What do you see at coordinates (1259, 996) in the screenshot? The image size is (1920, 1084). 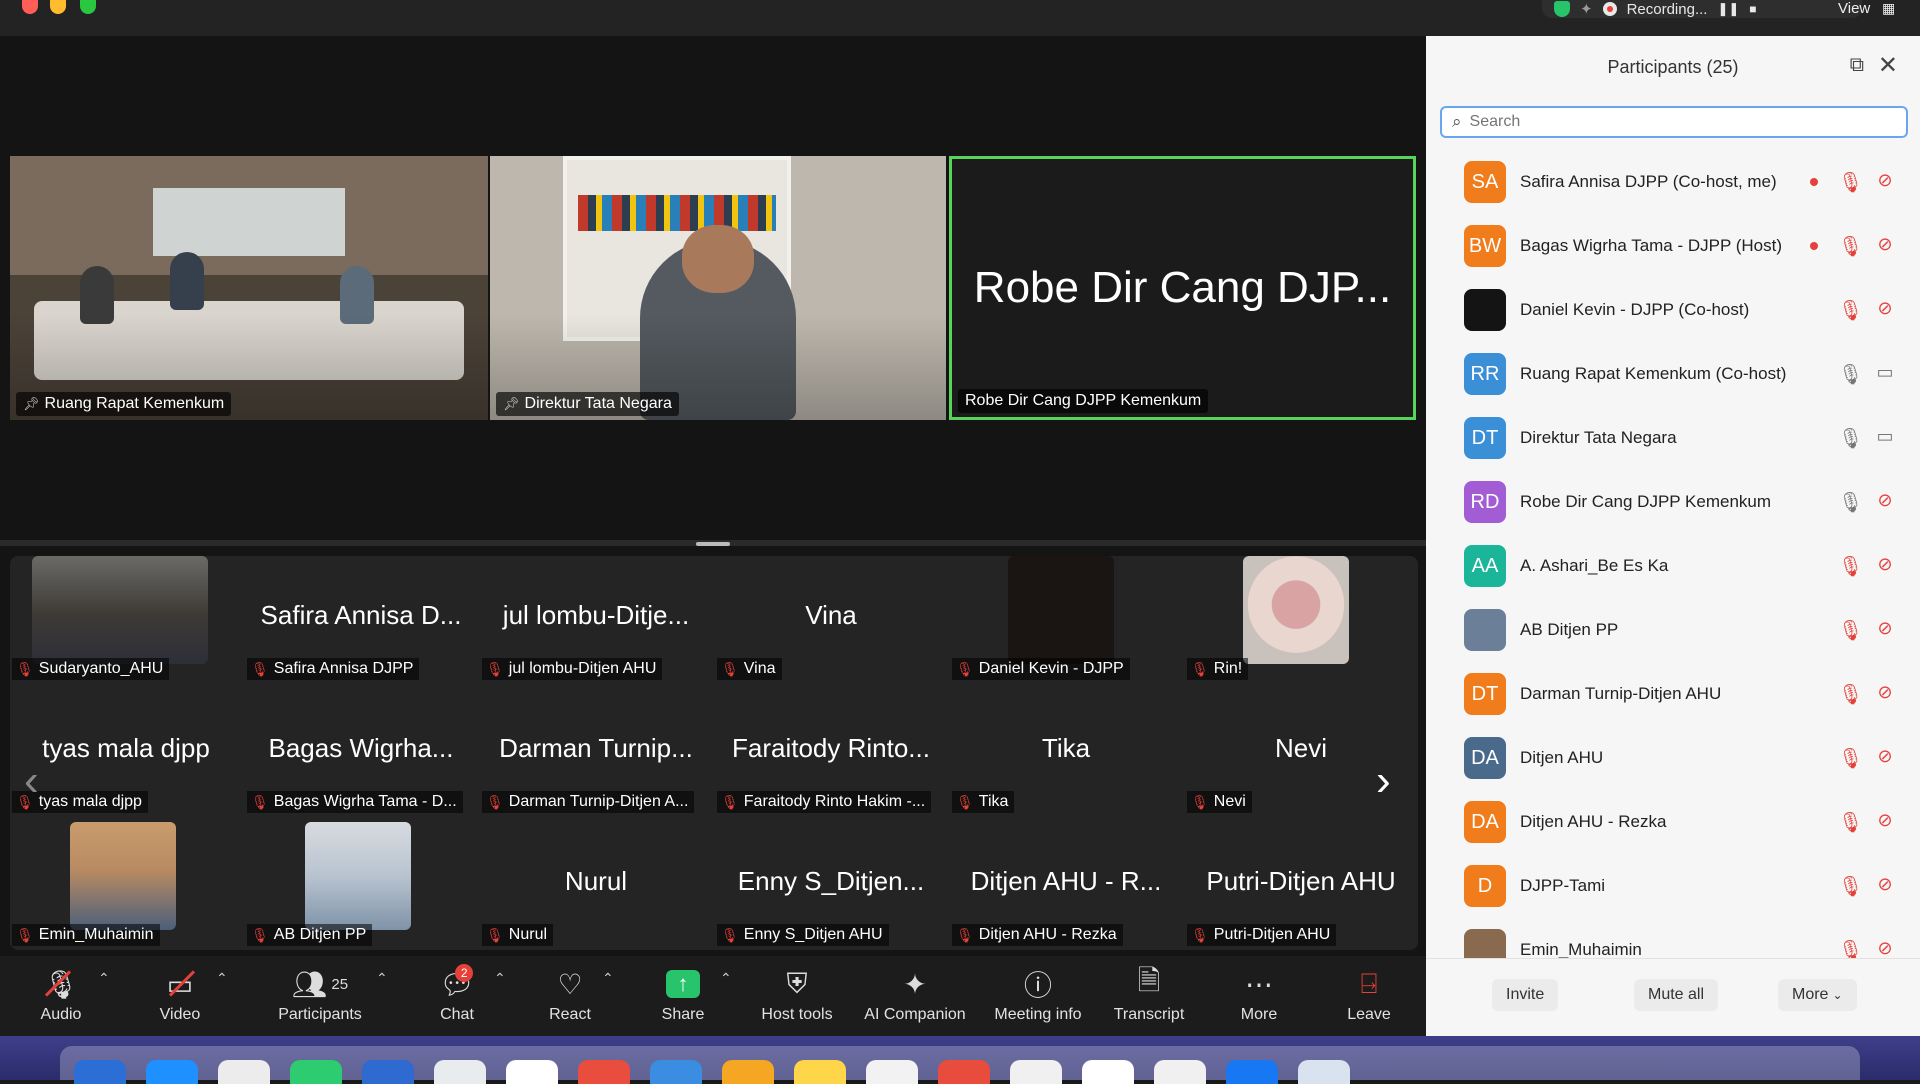 I see `more-button: ⋯ More` at bounding box center [1259, 996].